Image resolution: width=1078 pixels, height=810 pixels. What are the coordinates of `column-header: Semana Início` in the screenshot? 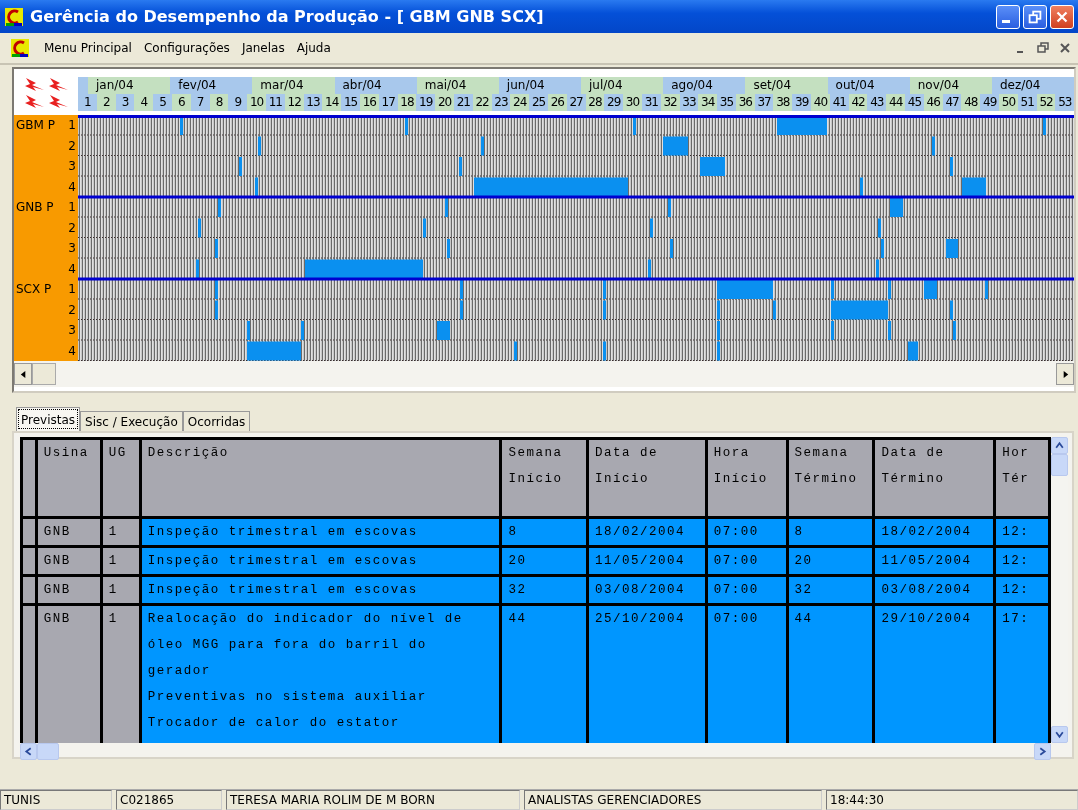 It's located at (544, 478).